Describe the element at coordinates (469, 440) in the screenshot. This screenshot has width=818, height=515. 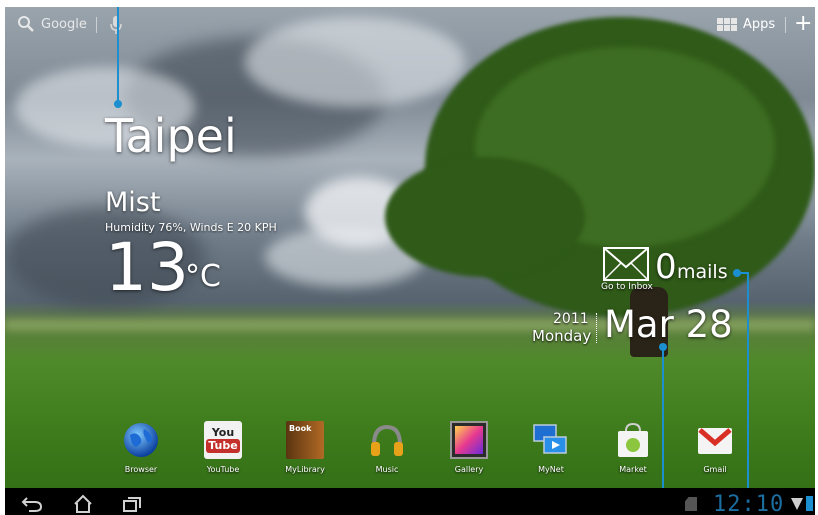
I see `gallery-icon` at that location.